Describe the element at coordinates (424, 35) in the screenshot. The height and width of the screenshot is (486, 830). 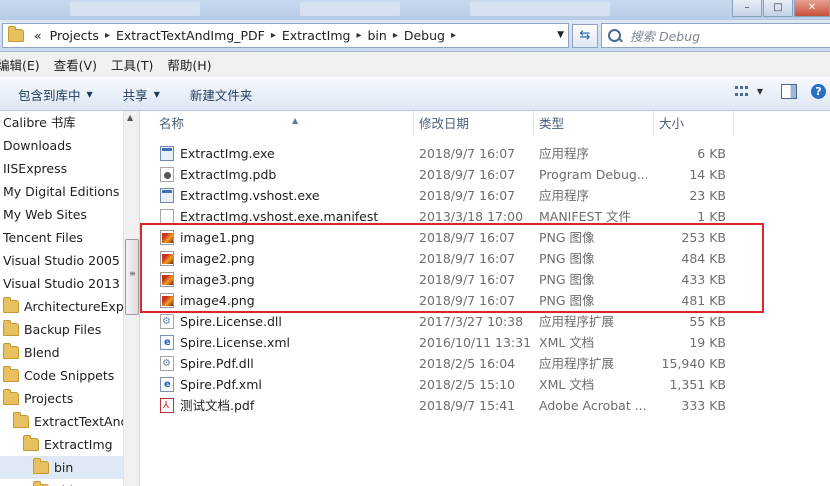
I see `breadcrumb-item: Debug` at that location.